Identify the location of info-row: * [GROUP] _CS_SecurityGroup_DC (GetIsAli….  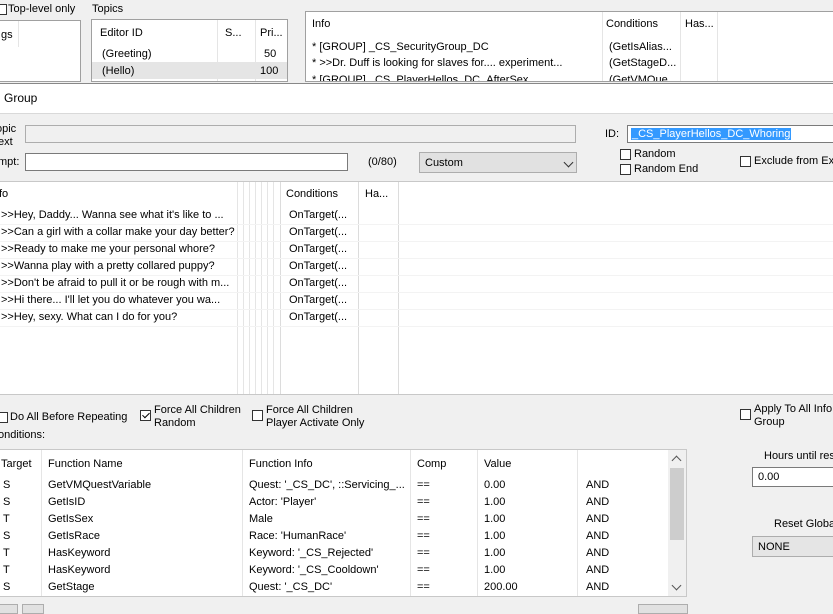
(569, 47).